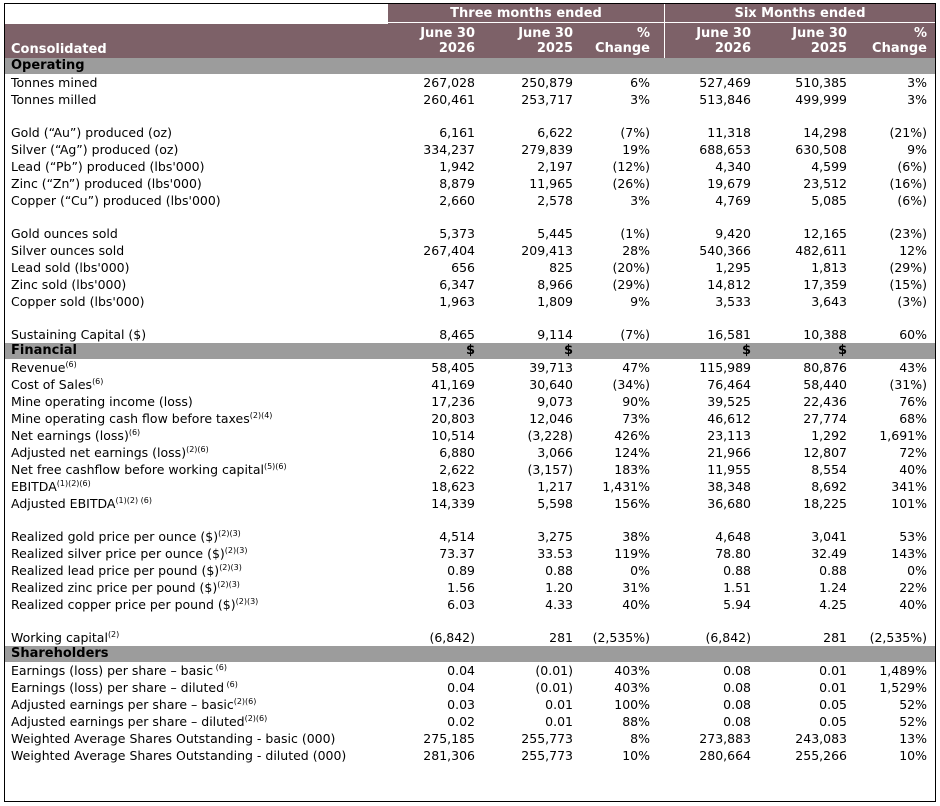 The height and width of the screenshot is (806, 940). Describe the element at coordinates (640, 738) in the screenshot. I see `cell-value: 8%` at that location.